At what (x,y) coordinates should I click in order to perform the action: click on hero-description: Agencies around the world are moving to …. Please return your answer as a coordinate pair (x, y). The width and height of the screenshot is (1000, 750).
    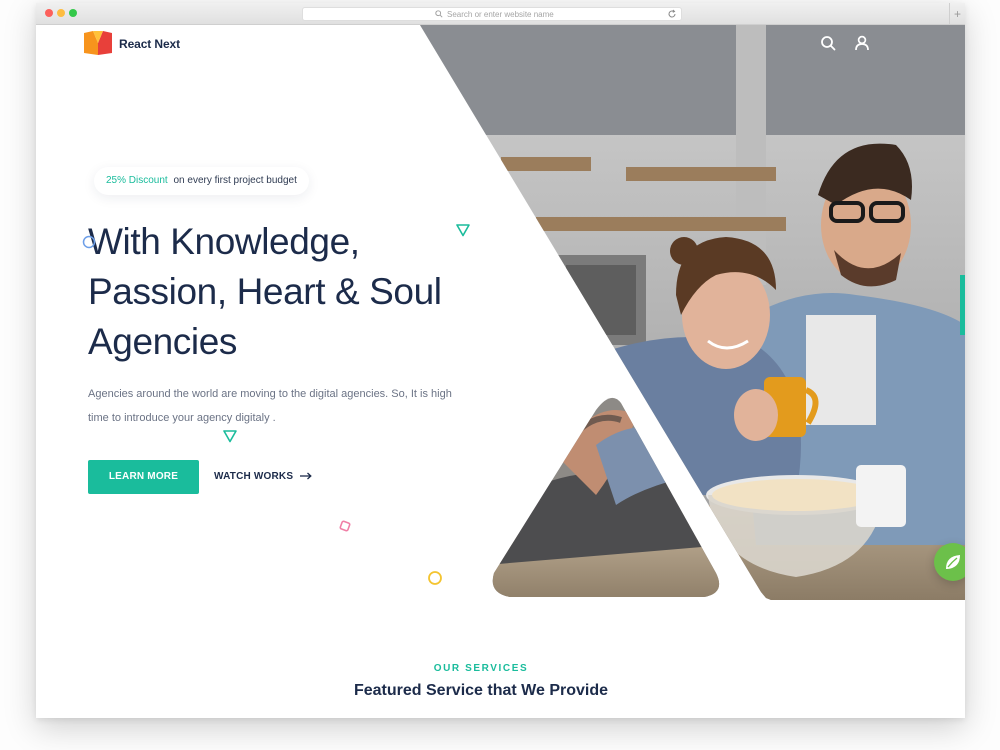
    Looking at the image, I should click on (288, 406).